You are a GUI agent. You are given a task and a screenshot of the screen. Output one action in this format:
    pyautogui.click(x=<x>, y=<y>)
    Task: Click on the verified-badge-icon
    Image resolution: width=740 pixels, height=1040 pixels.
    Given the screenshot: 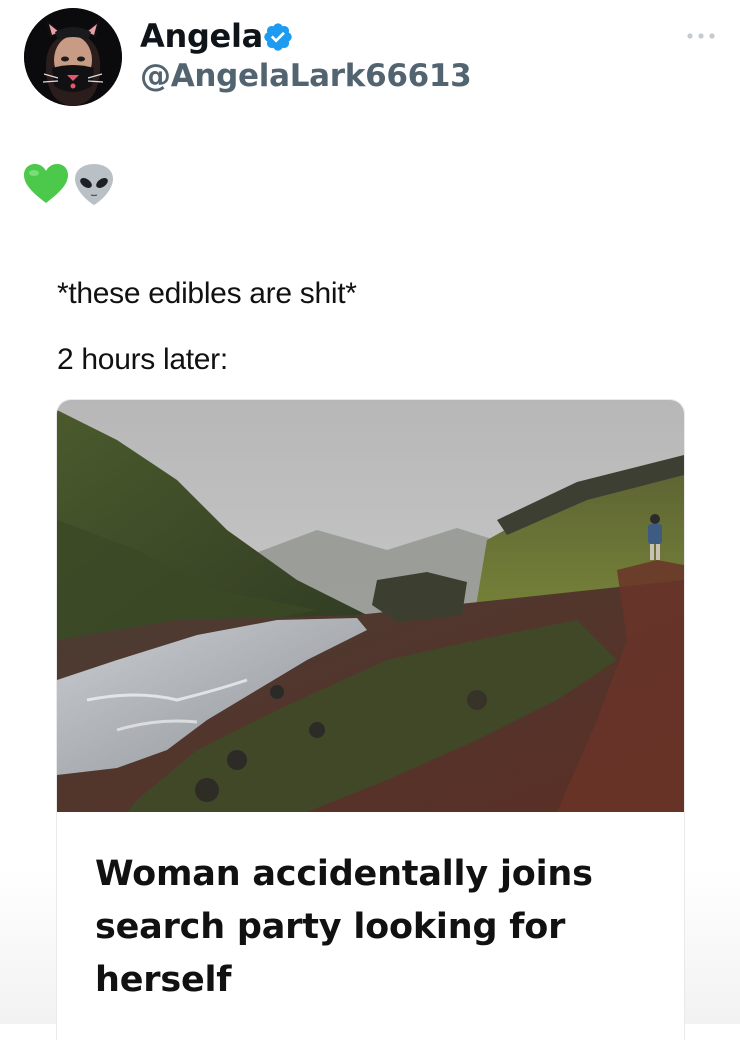 What is the action you would take?
    pyautogui.click(x=278, y=37)
    